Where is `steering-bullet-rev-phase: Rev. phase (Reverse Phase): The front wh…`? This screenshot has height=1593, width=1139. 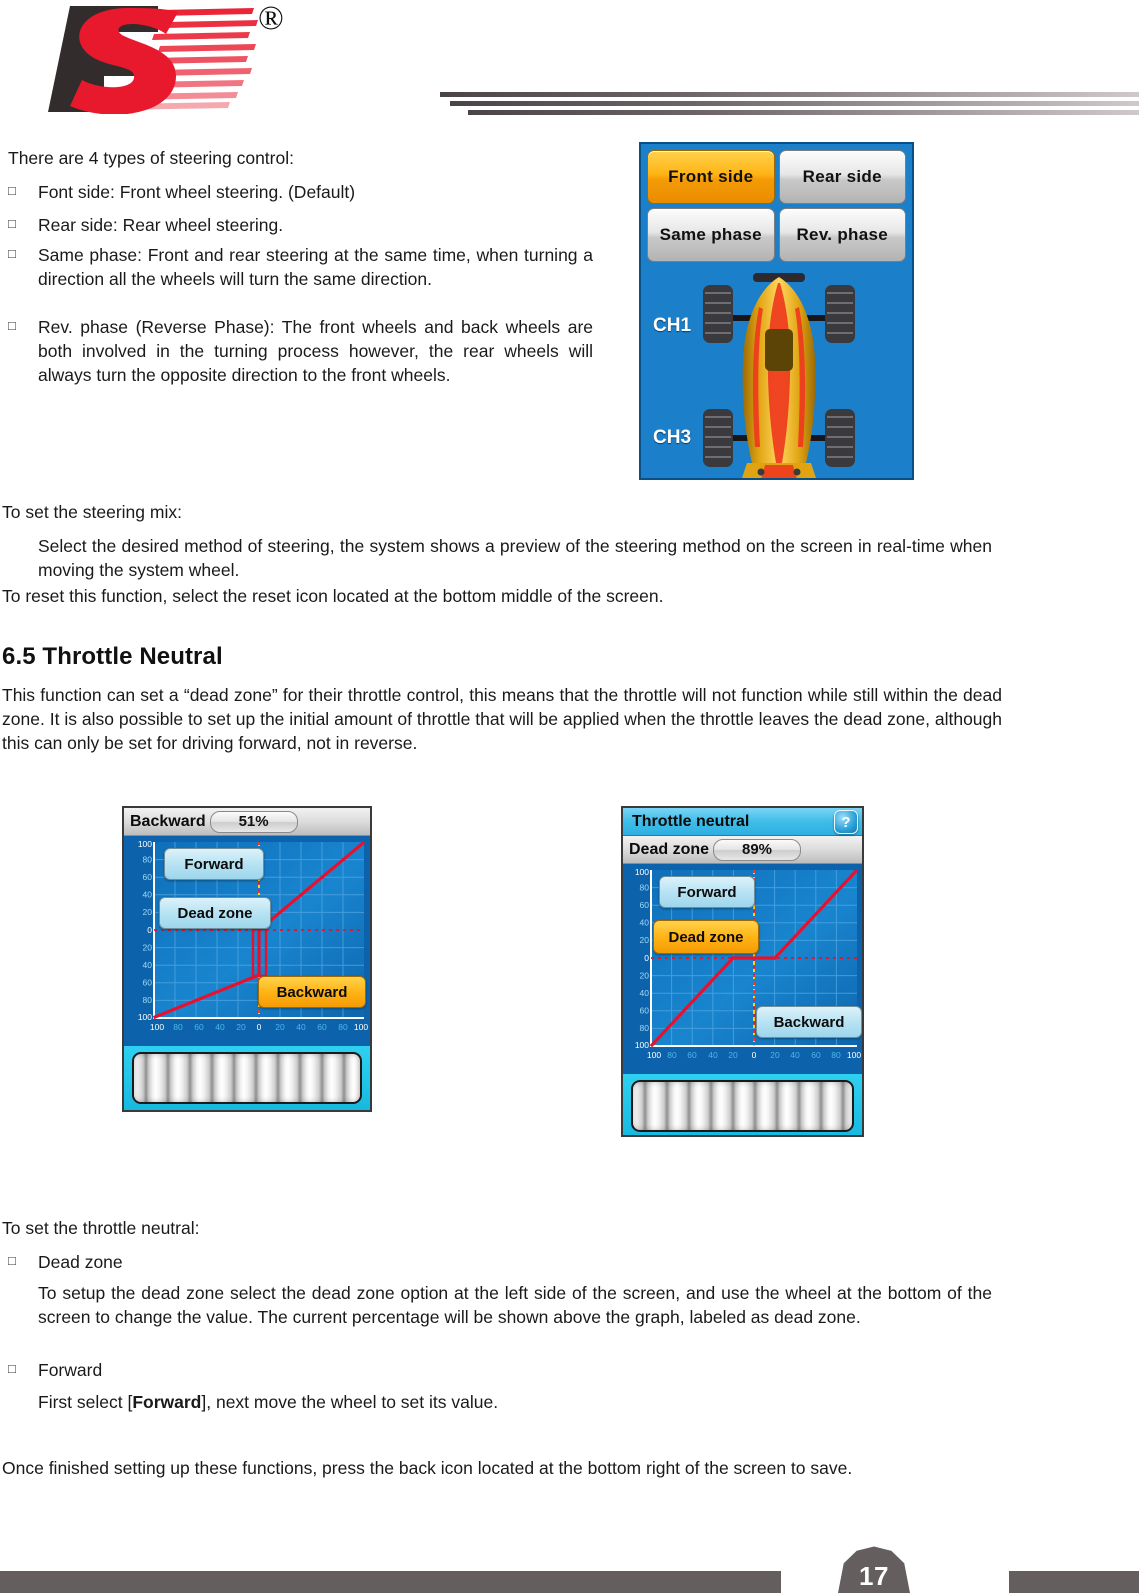 steering-bullet-rev-phase: Rev. phase (Reverse Phase): The front wh… is located at coordinates (315, 351).